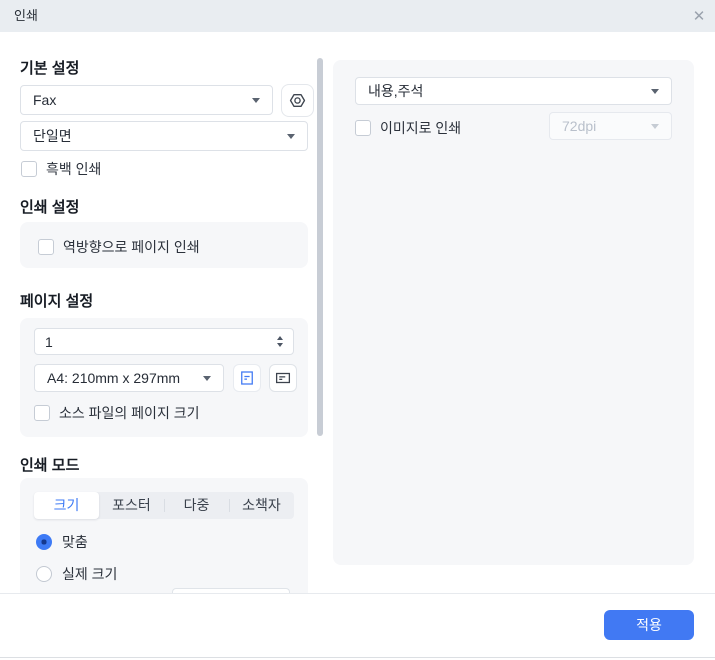 Image resolution: width=715 pixels, height=660 pixels. Describe the element at coordinates (129, 413) in the screenshot. I see `source-size-label: 소스 파일의 페이지 크기` at that location.